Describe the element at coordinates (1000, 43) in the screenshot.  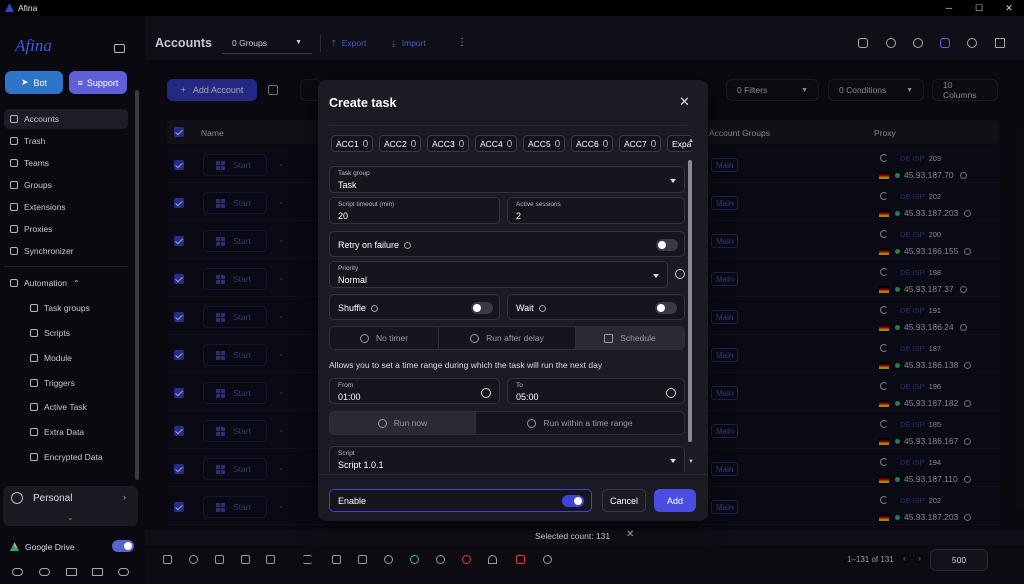
I see `storage-icon` at that location.